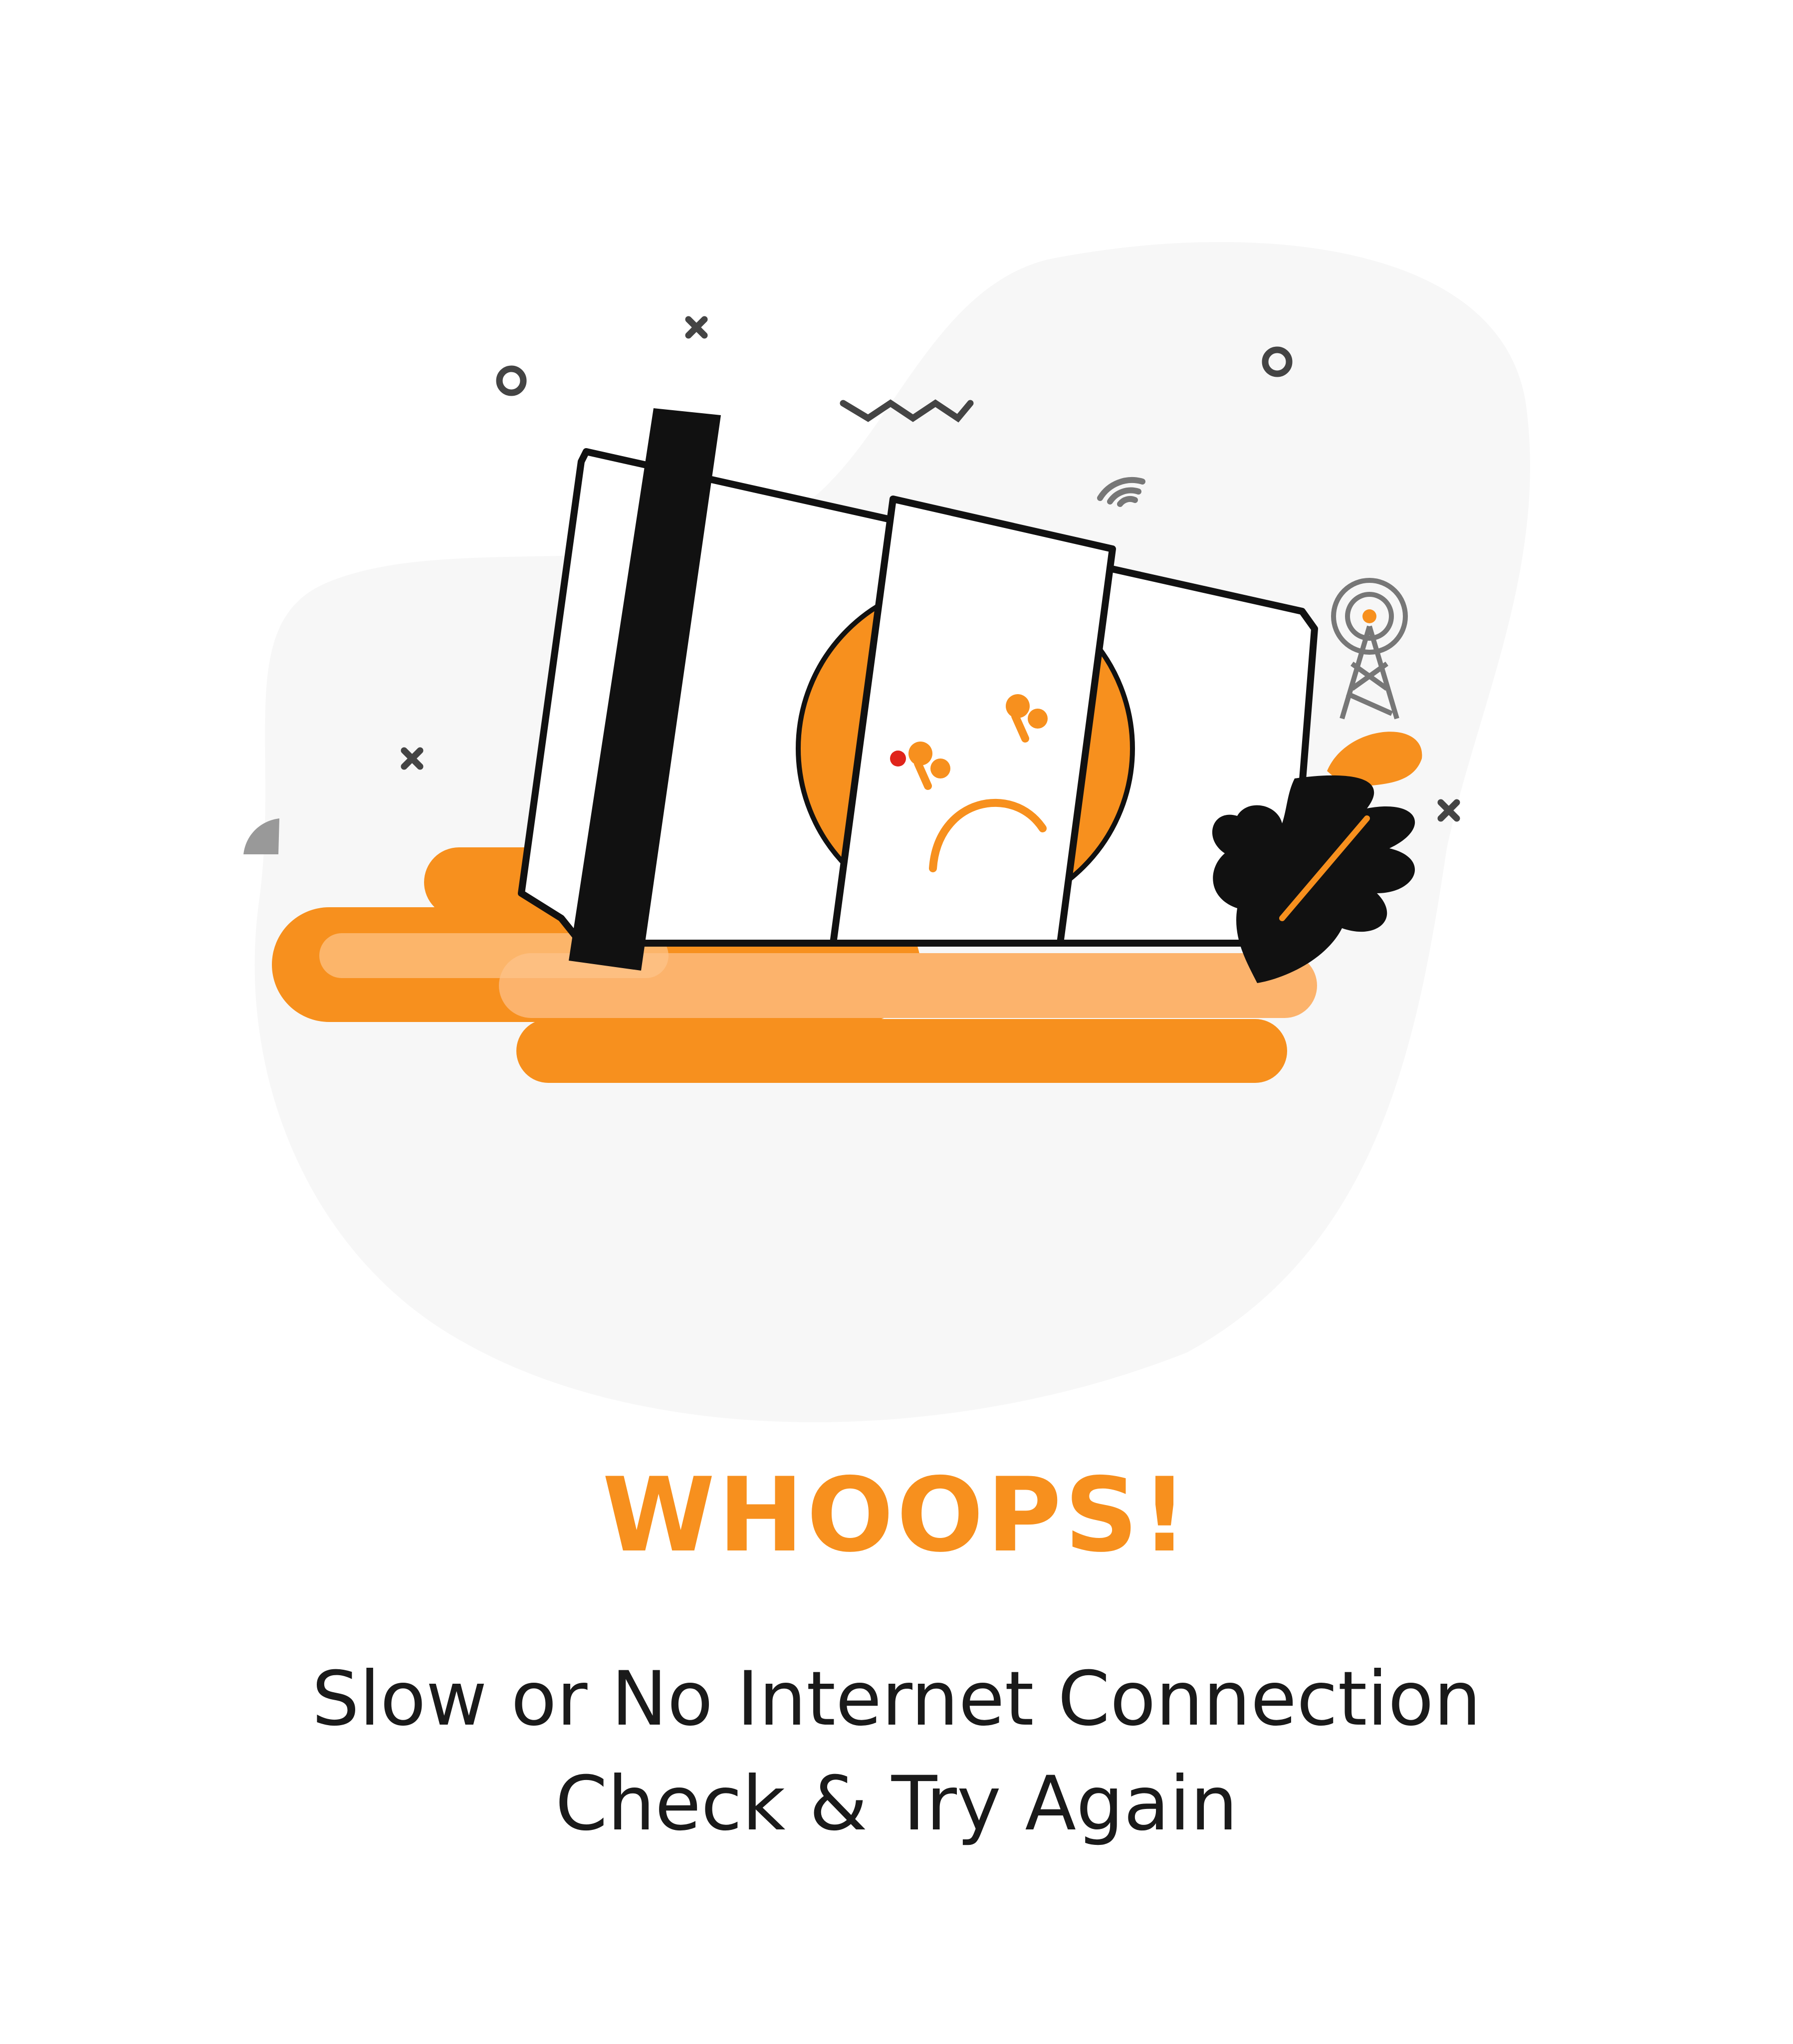 Image resolution: width=1793 pixels, height=2044 pixels. Describe the element at coordinates (697, 327) in the screenshot. I see `cross-mark` at that location.